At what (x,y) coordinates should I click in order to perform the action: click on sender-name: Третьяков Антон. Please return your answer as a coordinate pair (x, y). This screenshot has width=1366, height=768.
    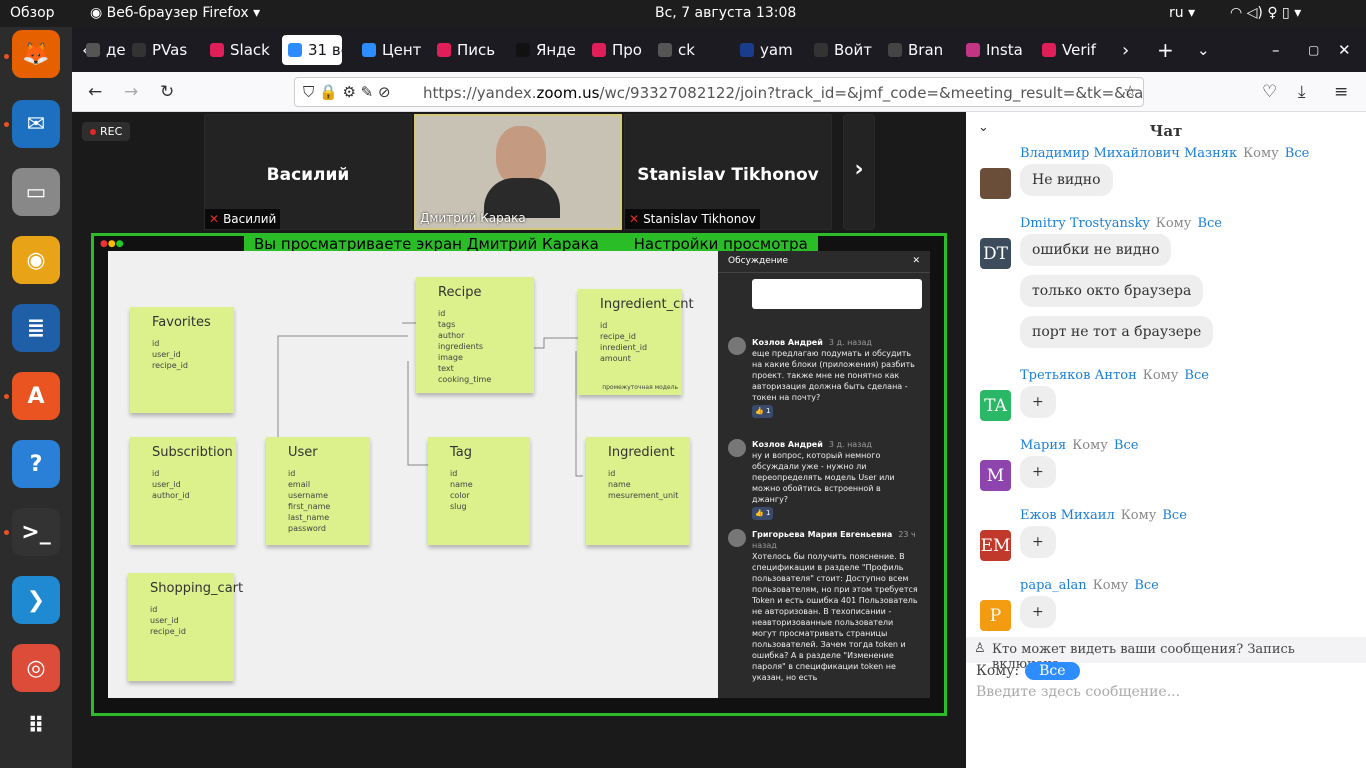
    Looking at the image, I should click on (1078, 375).